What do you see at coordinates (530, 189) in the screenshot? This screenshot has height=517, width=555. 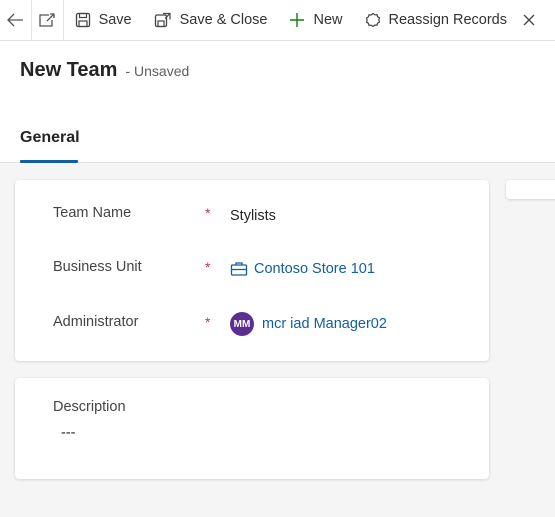 I see `side-panel-card` at bounding box center [530, 189].